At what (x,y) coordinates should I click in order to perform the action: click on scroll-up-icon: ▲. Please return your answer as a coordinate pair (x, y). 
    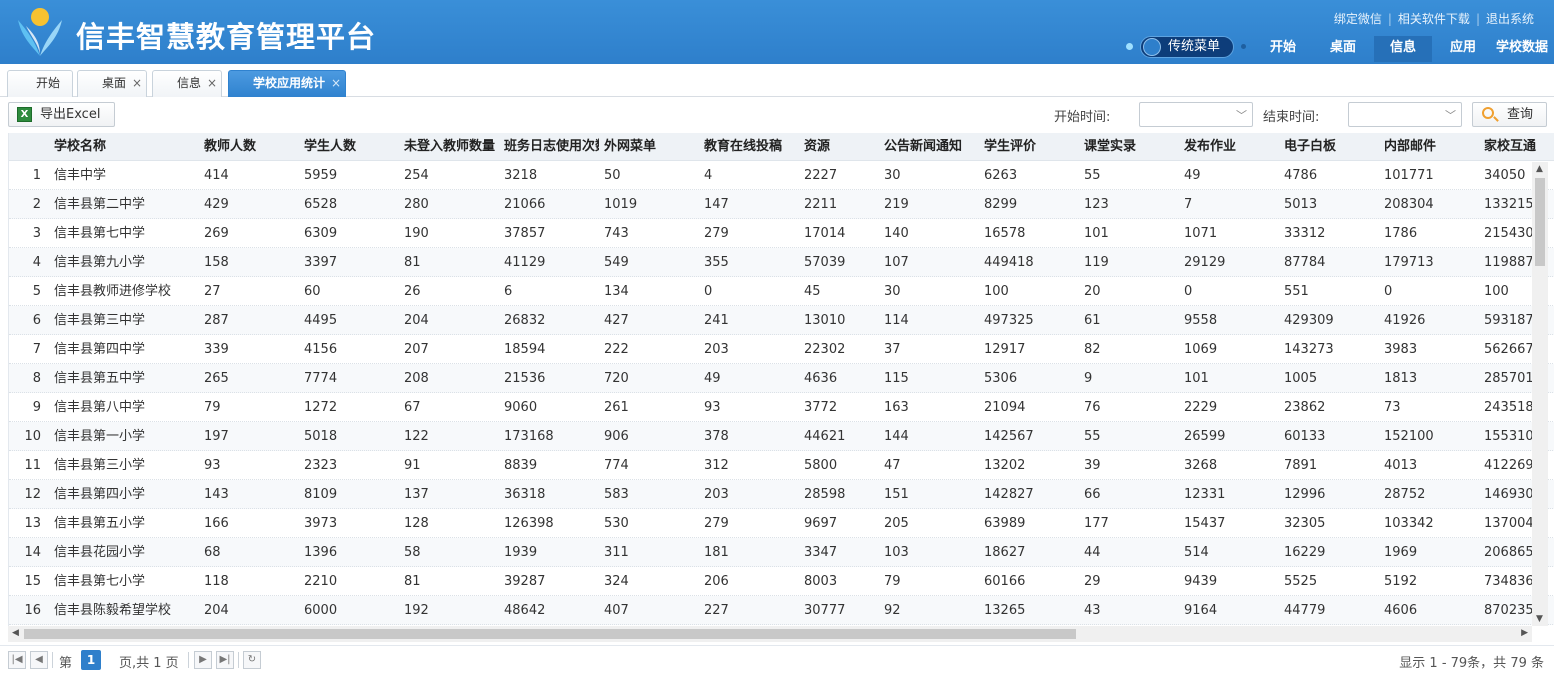
    Looking at the image, I should click on (1539, 169).